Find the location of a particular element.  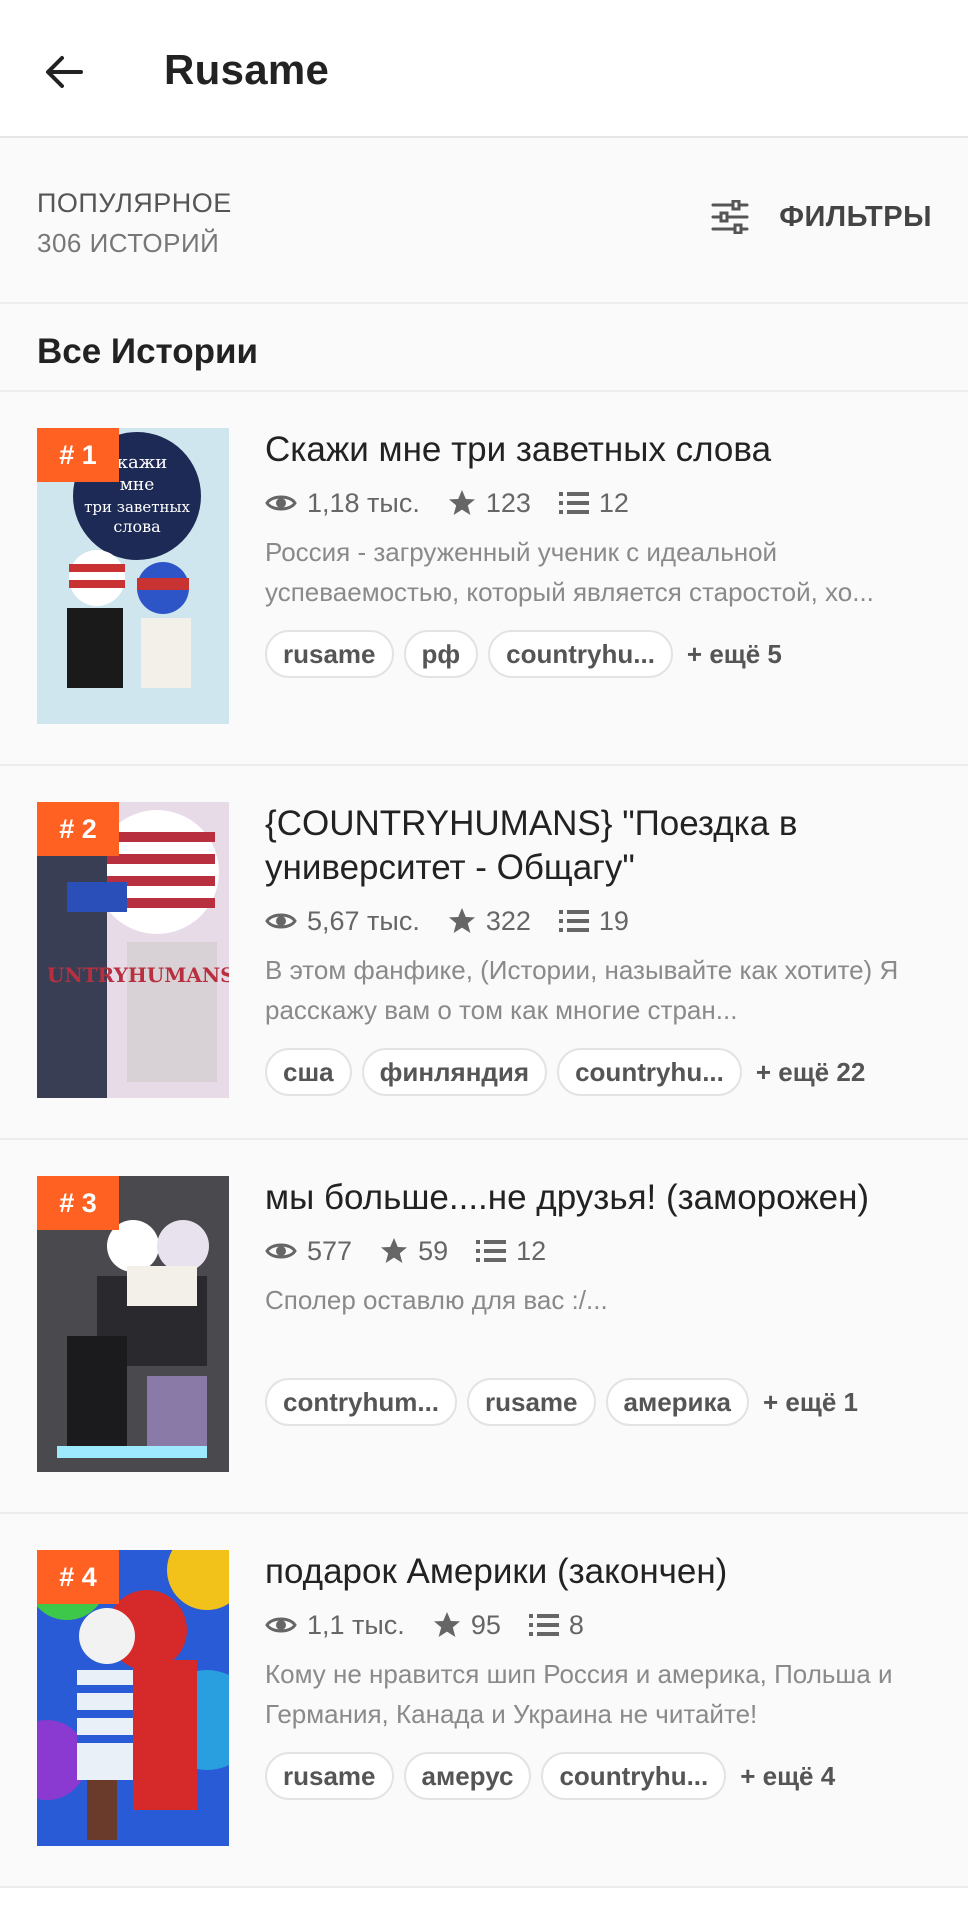

reads-count: 1,1 тыс. is located at coordinates (356, 1624).